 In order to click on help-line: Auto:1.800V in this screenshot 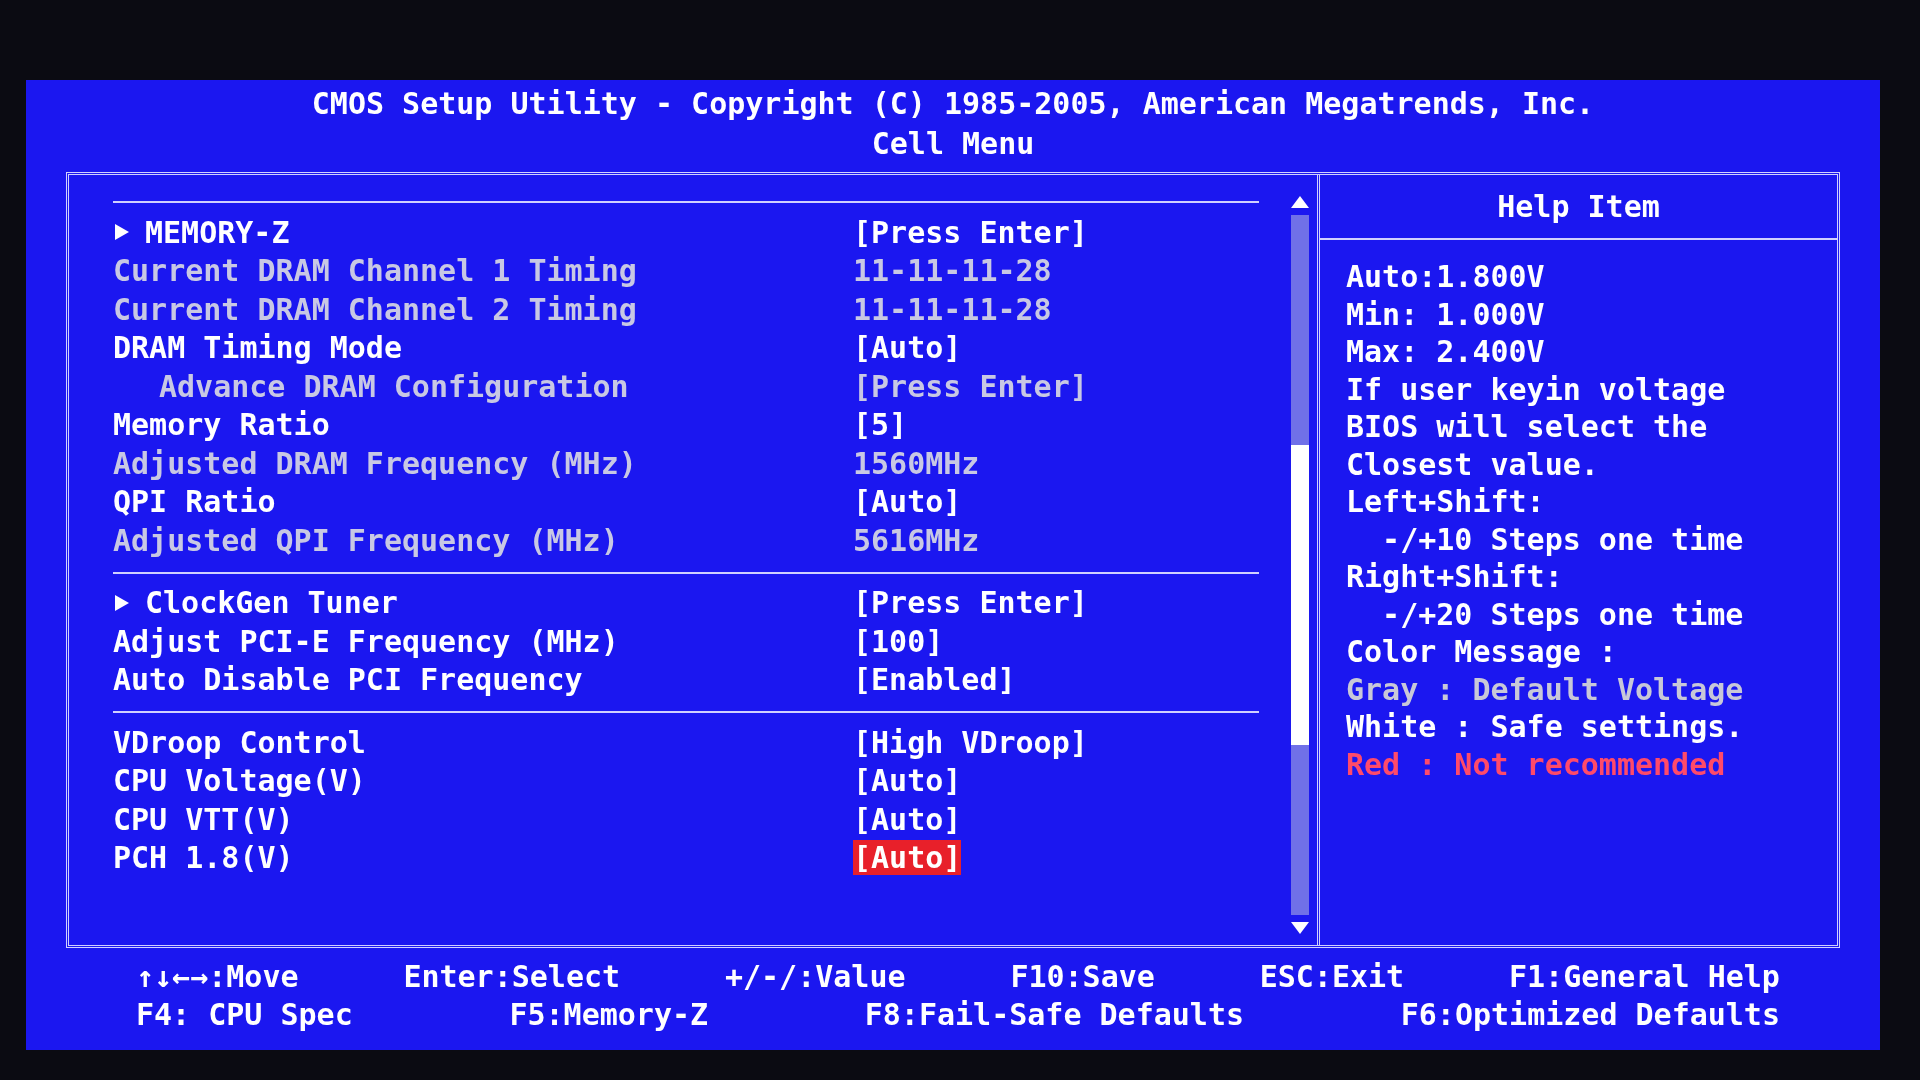, I will do `click(1446, 277)`.